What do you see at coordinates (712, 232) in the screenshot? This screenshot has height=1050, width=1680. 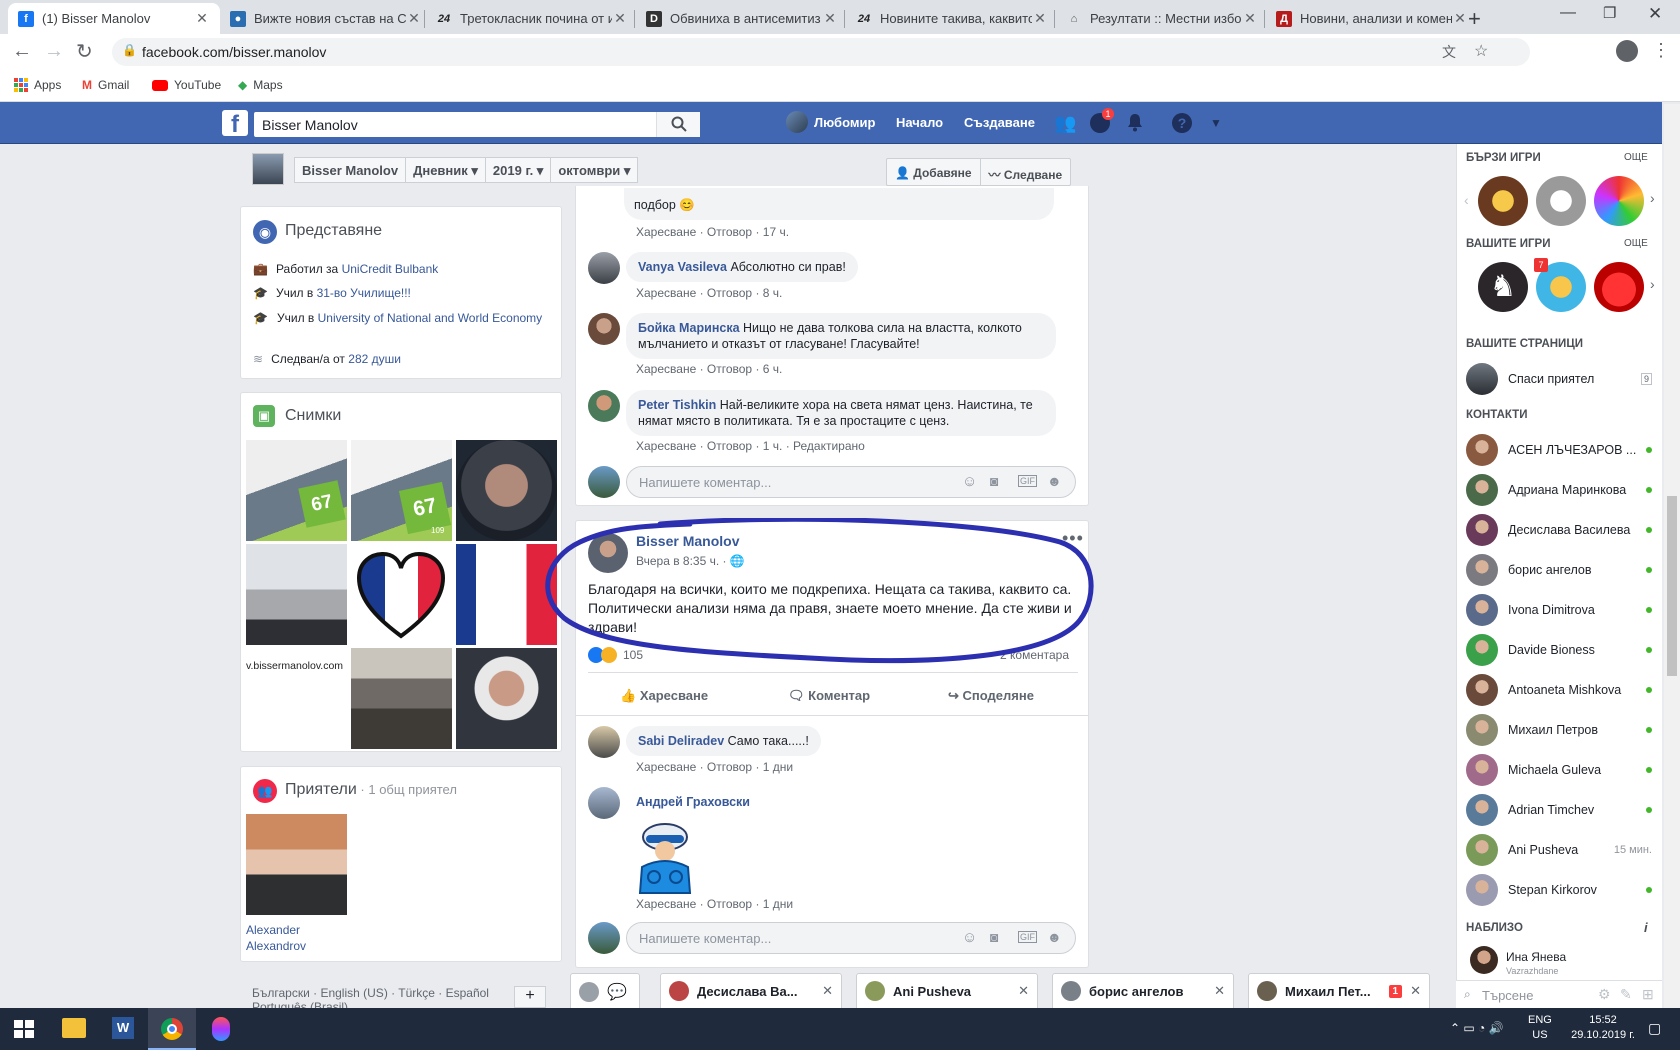 I see `comment-meta: Харесване · Отговор · 17 ч.` at bounding box center [712, 232].